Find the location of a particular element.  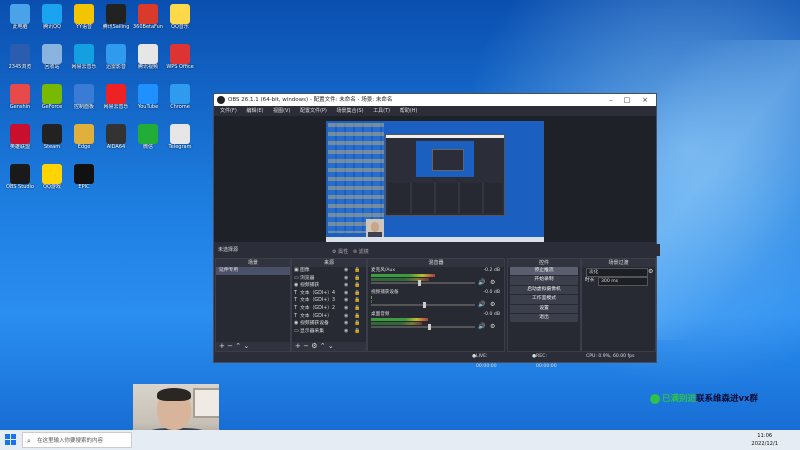

source-item: ◉ 视频捕获 ◉ 🔒 is located at coordinates (329, 286).